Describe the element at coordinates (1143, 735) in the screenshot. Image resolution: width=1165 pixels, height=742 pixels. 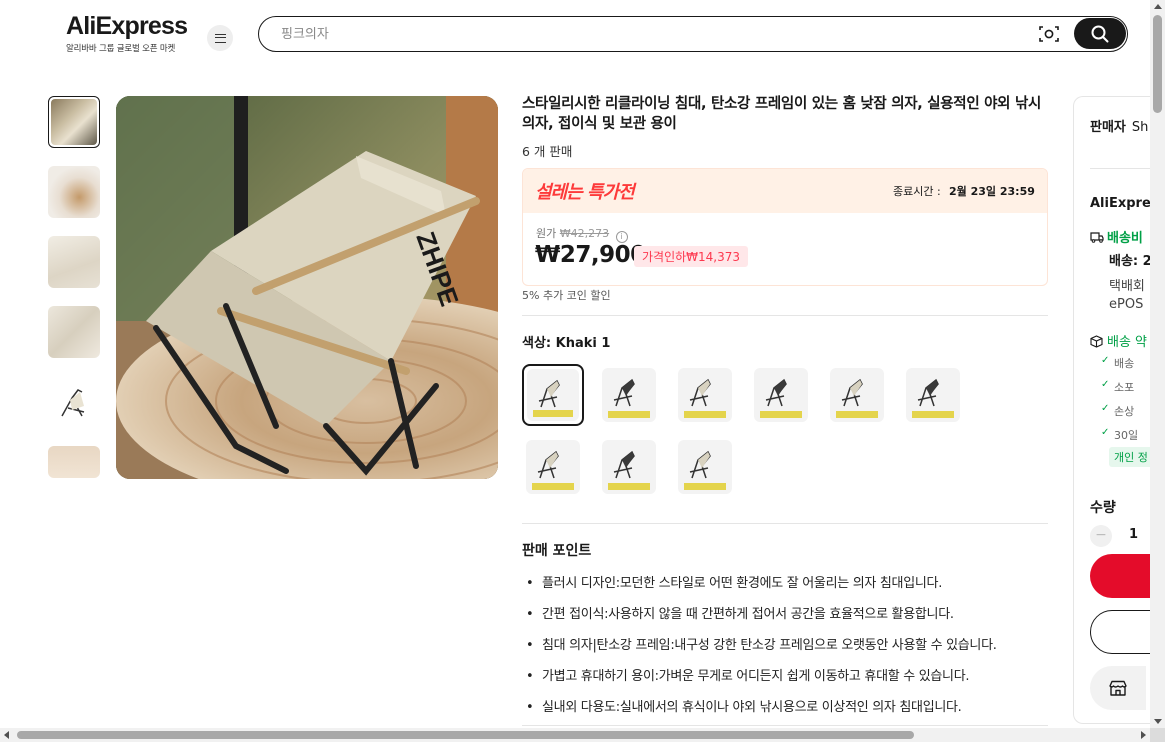
I see `scroll-right-icon` at that location.